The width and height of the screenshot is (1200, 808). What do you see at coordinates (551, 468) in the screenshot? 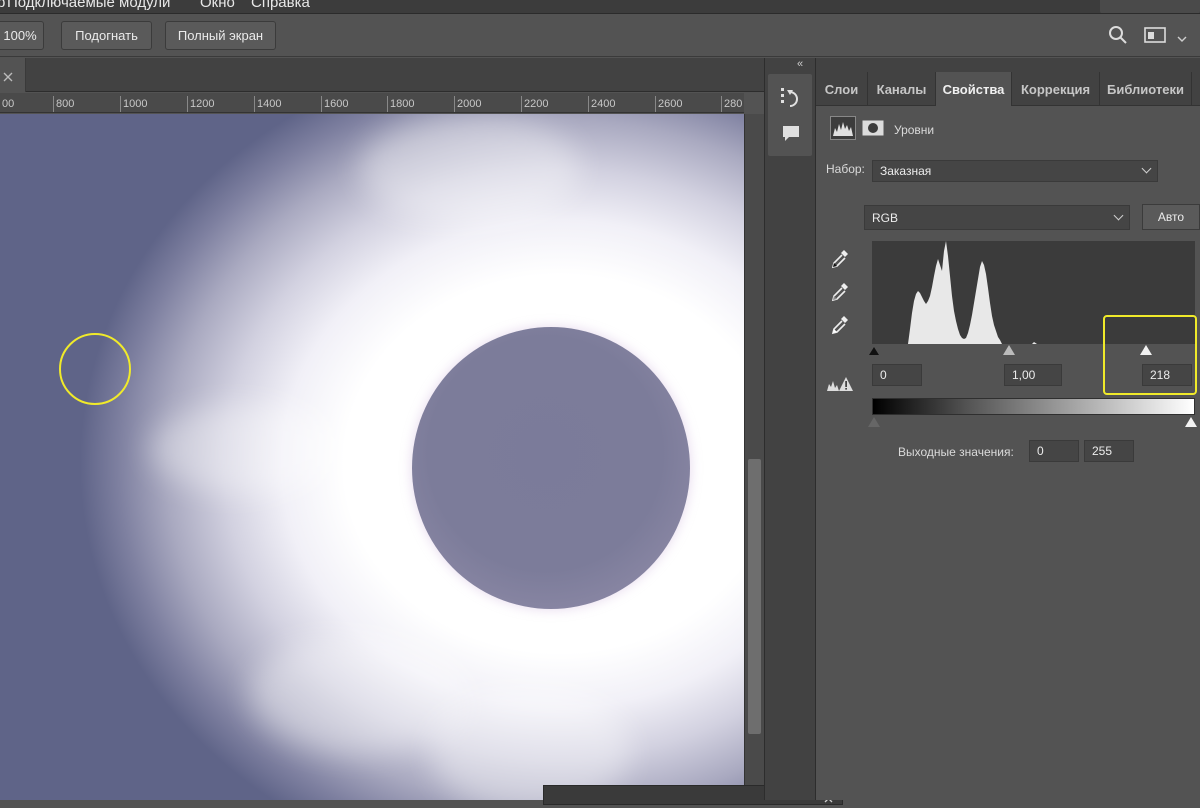
I see `eclipse-moon-image` at bounding box center [551, 468].